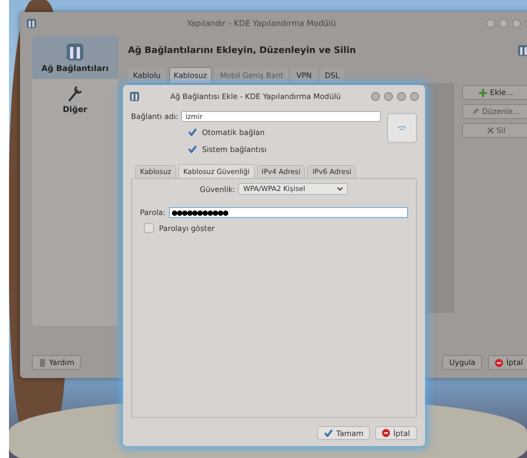 This screenshot has height=458, width=527. I want to click on wrench-icon, so click(75, 94).